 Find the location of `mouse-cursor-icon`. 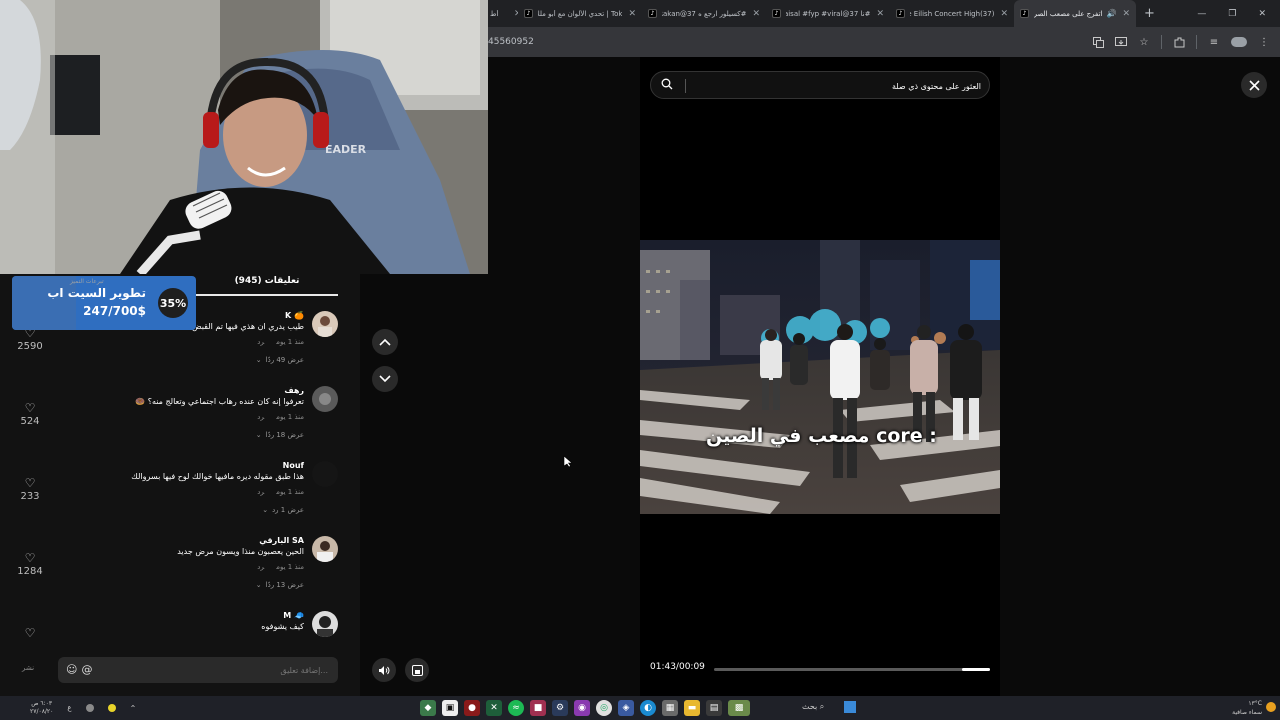

mouse-cursor-icon is located at coordinates (568, 463).